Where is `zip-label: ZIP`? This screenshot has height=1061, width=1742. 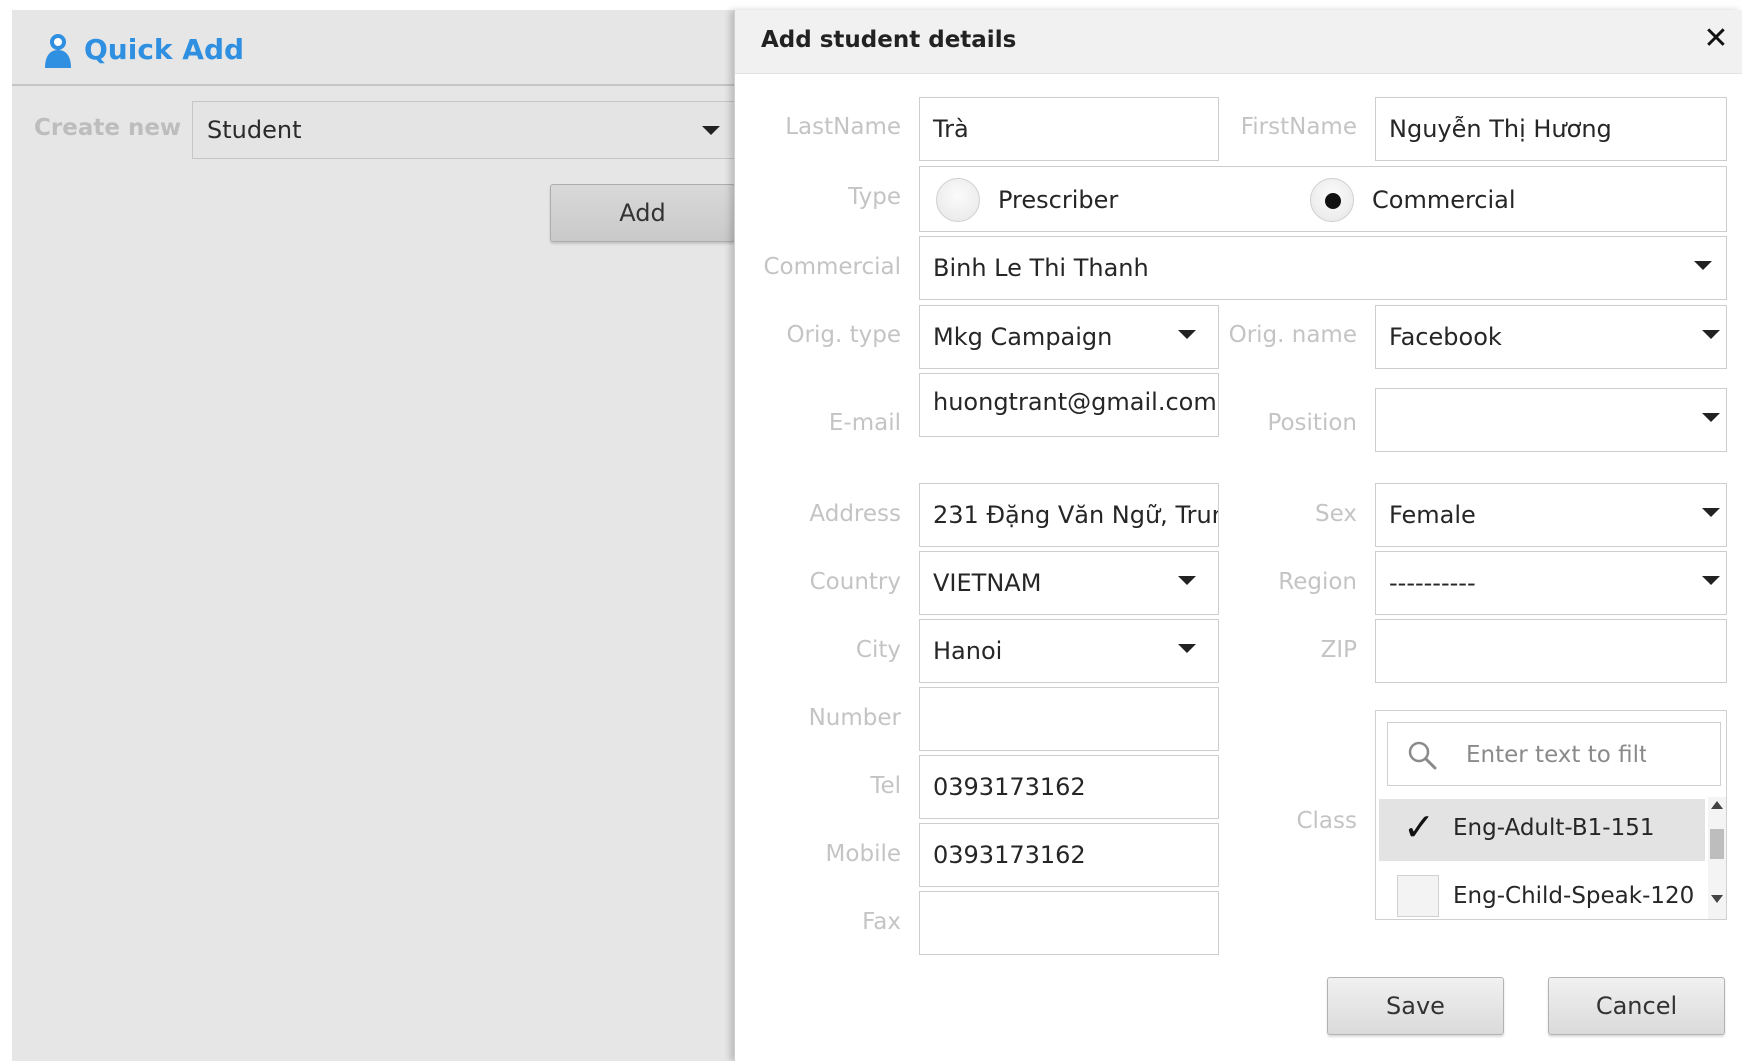 zip-label: ZIP is located at coordinates (1338, 650).